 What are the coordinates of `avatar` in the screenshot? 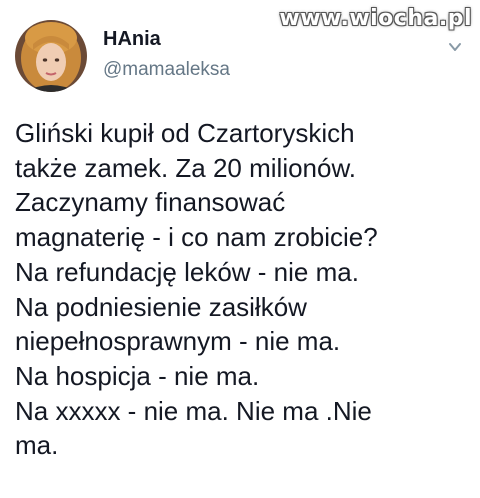 It's located at (51, 56).